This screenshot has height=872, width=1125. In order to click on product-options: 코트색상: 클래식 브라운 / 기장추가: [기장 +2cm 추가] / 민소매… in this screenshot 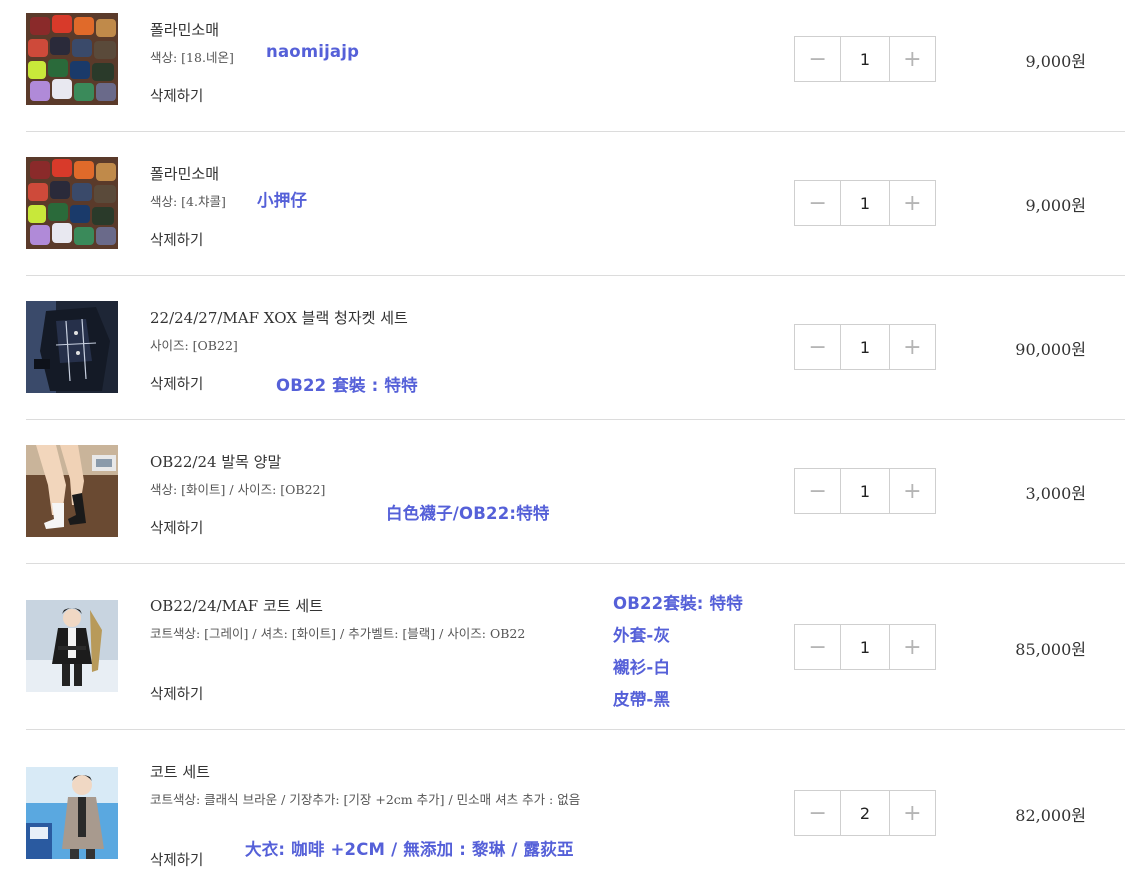, I will do `click(365, 799)`.